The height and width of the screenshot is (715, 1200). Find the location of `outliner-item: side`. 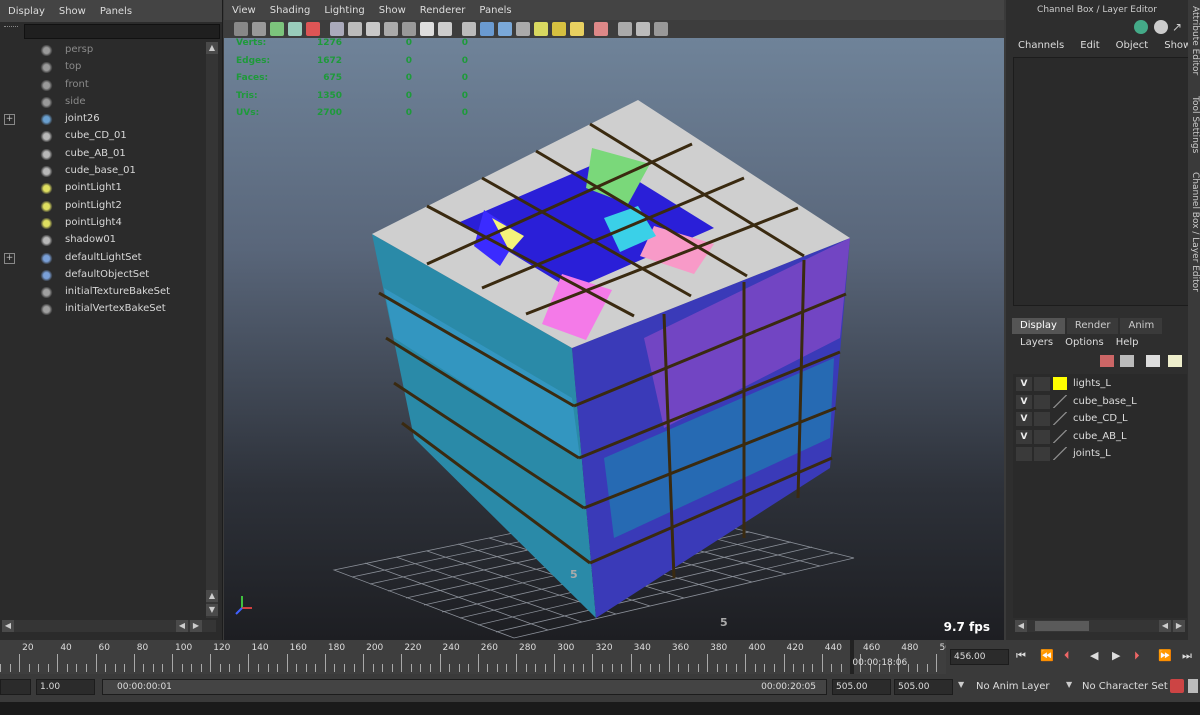

outliner-item: side is located at coordinates (102, 102).